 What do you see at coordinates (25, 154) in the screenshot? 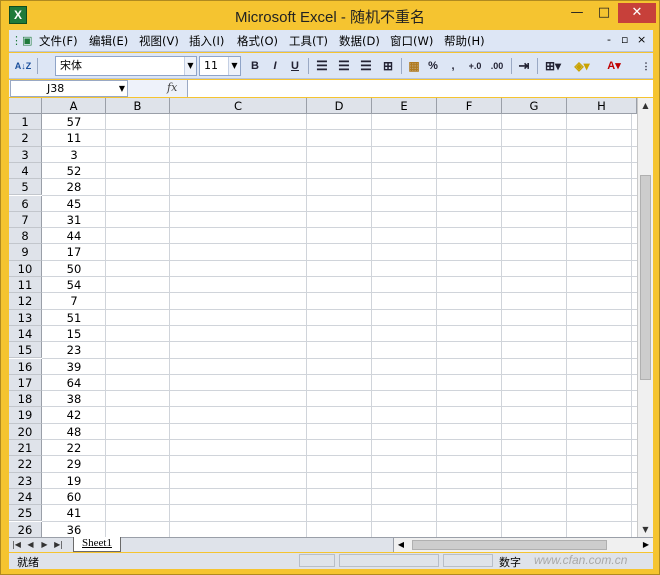
I see `row-header: 3` at bounding box center [25, 154].